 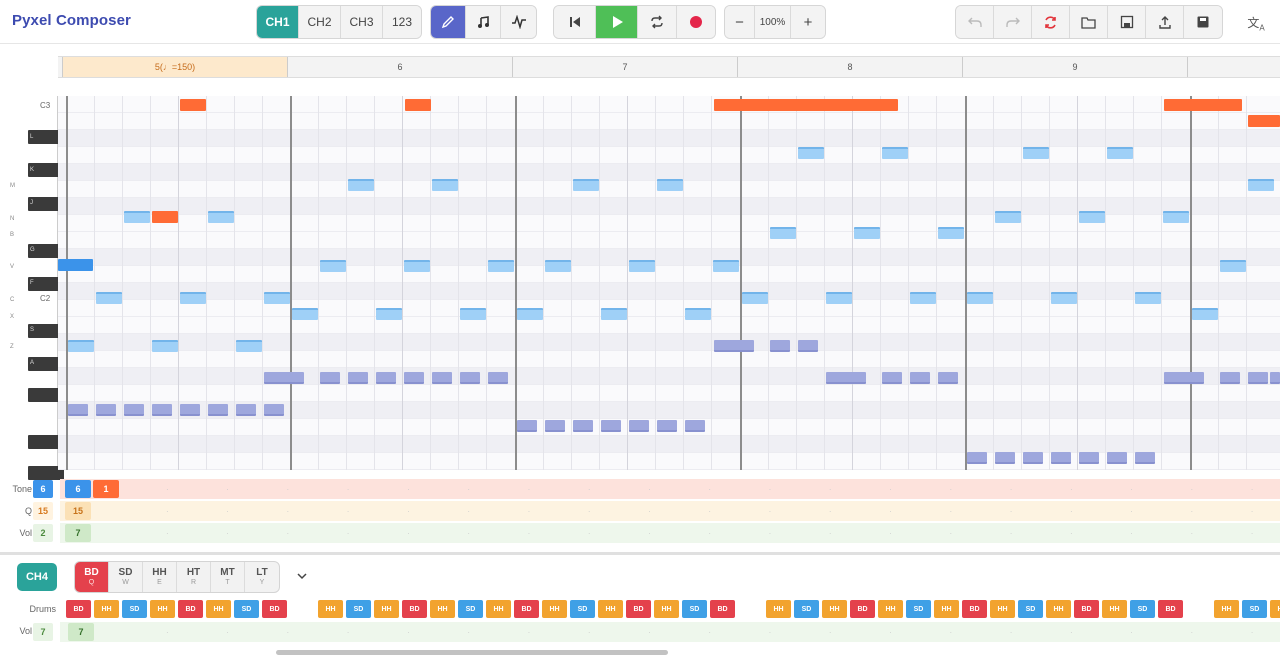 What do you see at coordinates (670, 511) in the screenshot?
I see `q-lane: ····················` at bounding box center [670, 511].